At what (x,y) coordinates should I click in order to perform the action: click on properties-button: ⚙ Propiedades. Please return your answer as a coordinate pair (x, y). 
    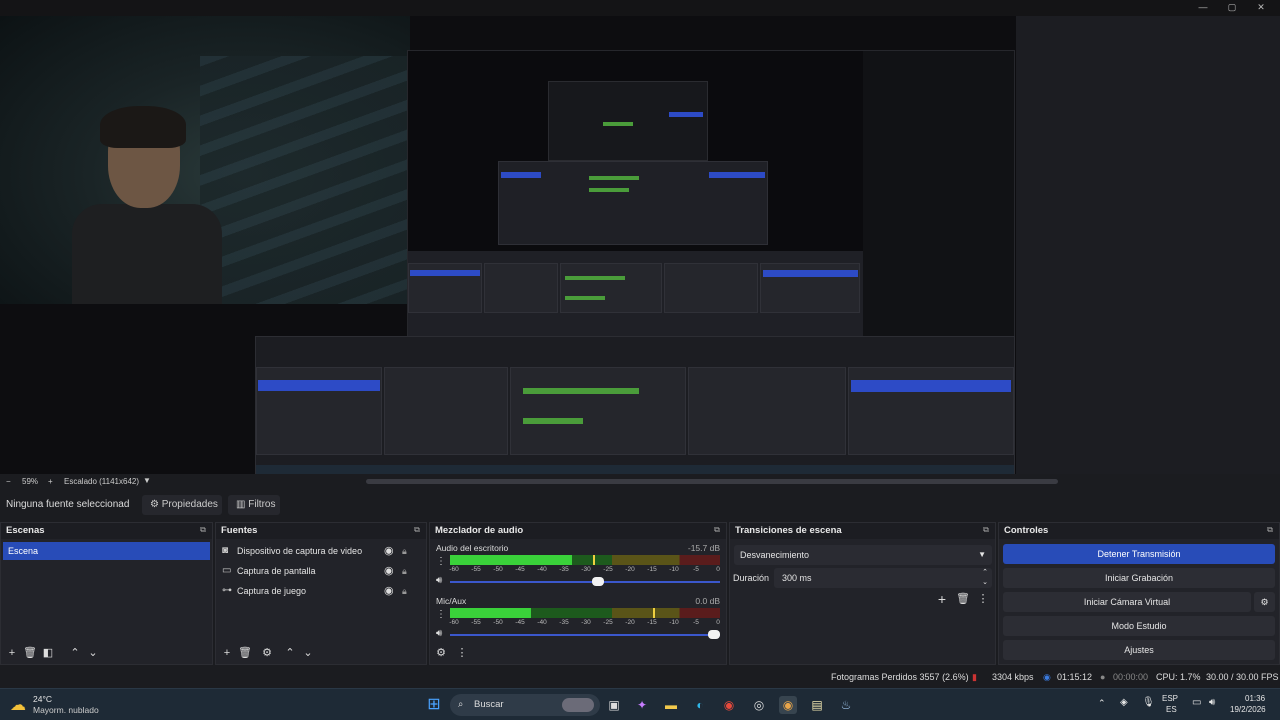
    Looking at the image, I should click on (182, 505).